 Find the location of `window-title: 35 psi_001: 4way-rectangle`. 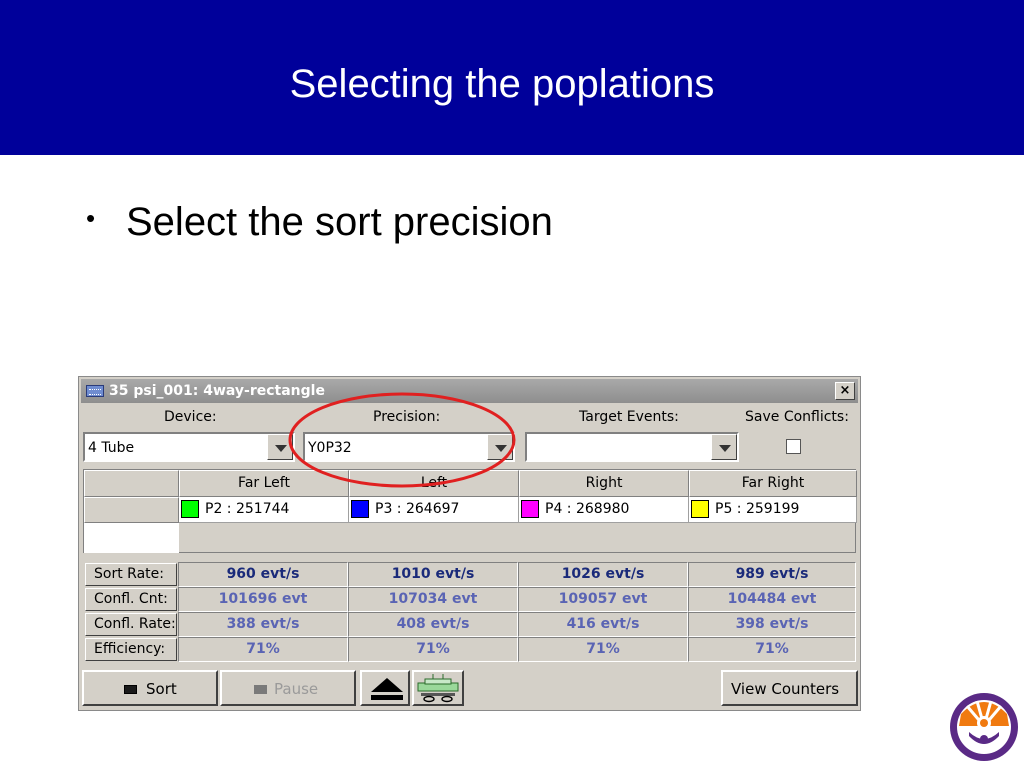

window-title: 35 psi_001: 4way-rectangle is located at coordinates (217, 391).